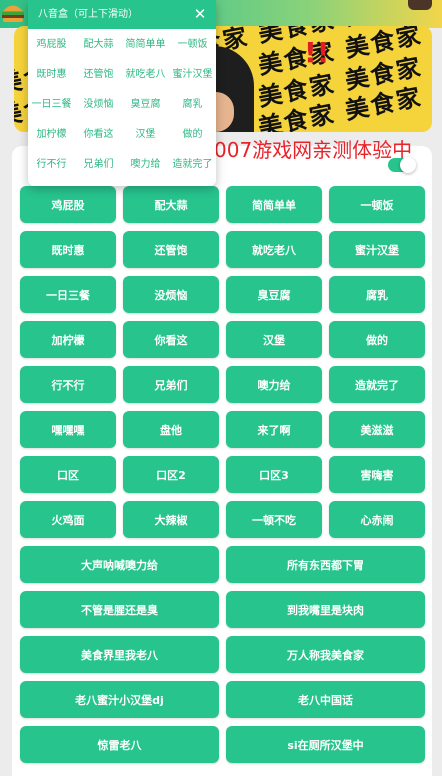 Image resolution: width=442 pixels, height=776 pixels. Describe the element at coordinates (171, 339) in the screenshot. I see `sound-button: 你看这` at that location.